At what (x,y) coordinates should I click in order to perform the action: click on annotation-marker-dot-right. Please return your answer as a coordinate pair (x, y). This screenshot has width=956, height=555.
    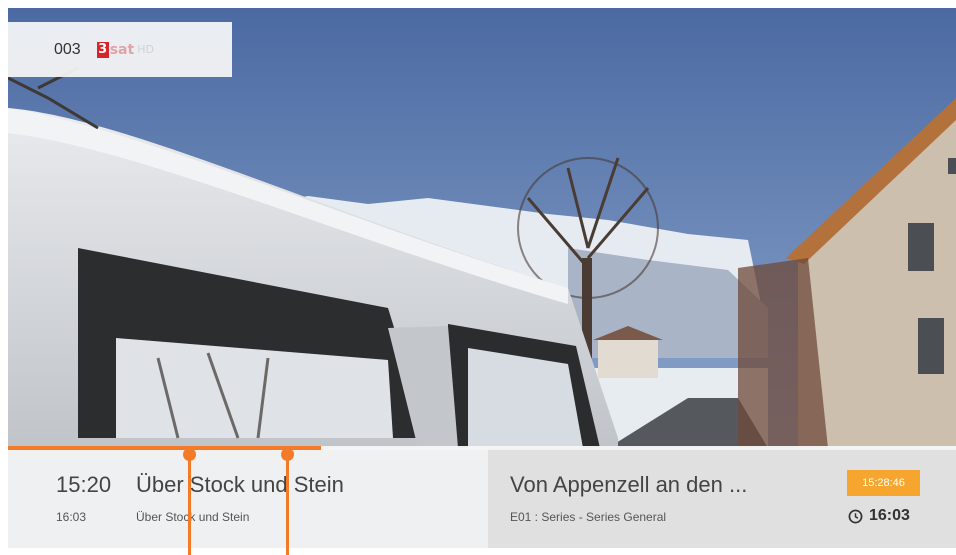
    Looking at the image, I should click on (287, 454).